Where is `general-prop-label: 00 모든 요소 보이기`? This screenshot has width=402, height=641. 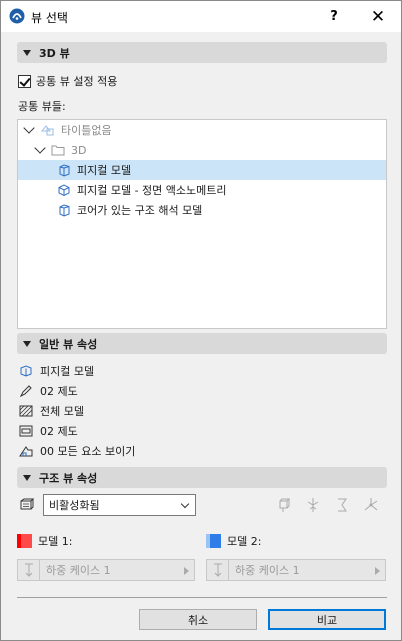 general-prop-label: 00 모든 요소 보이기 is located at coordinates (88, 451).